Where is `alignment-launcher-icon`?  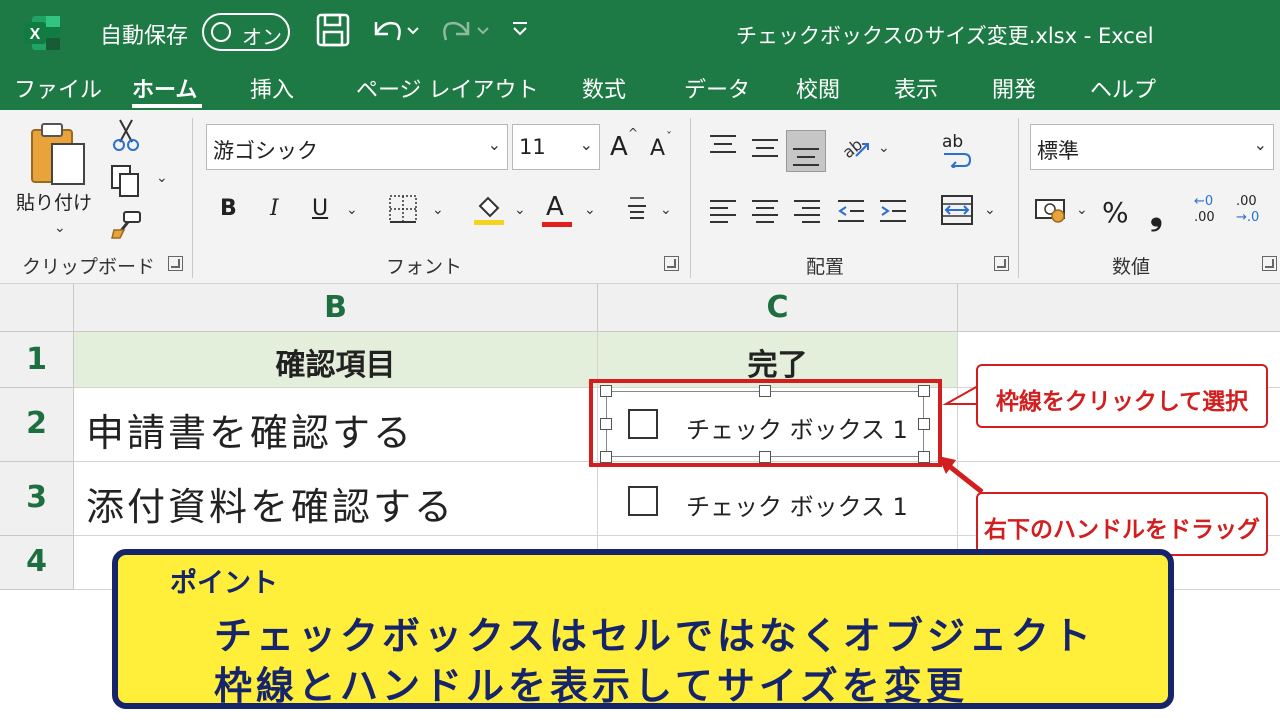 alignment-launcher-icon is located at coordinates (1001, 263).